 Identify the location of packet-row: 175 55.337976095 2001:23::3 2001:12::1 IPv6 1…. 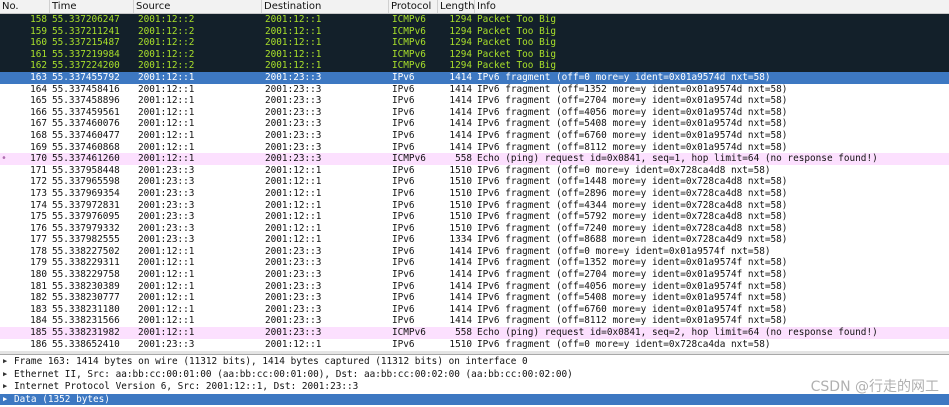
(474, 217).